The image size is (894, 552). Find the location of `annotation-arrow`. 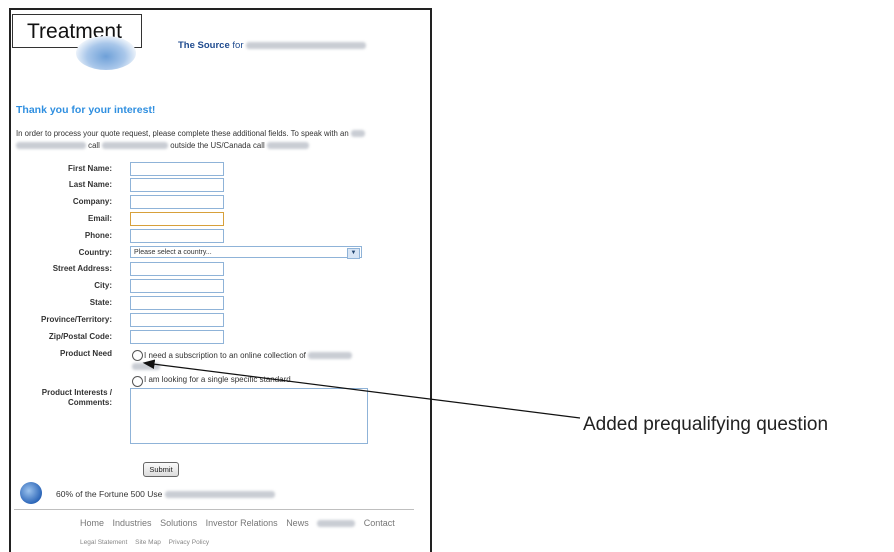

annotation-arrow is located at coordinates (361, 389).